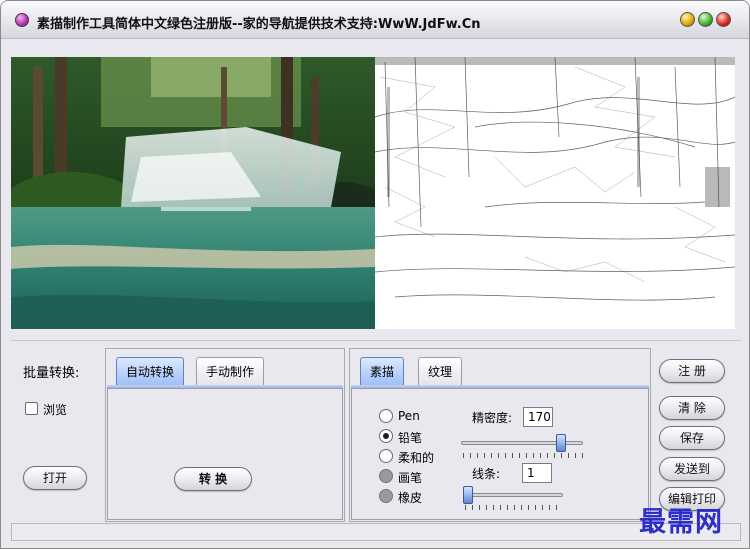  Describe the element at coordinates (410, 478) in the screenshot. I see `tool-label-brush: 画笔` at that location.